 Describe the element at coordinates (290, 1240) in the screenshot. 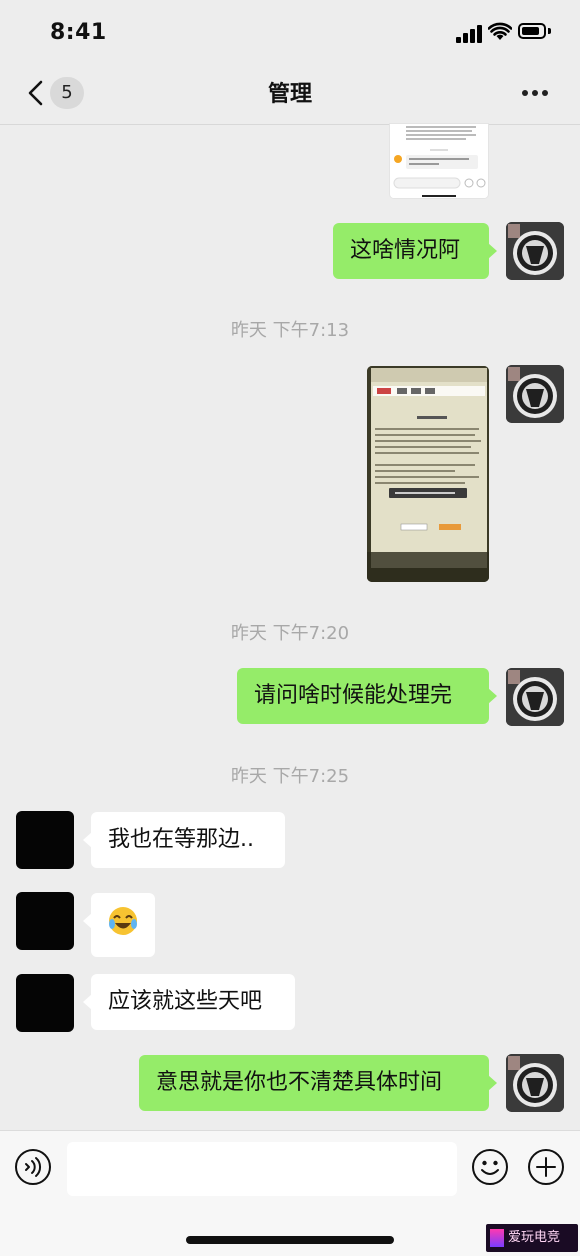

I see `home-indicator` at that location.